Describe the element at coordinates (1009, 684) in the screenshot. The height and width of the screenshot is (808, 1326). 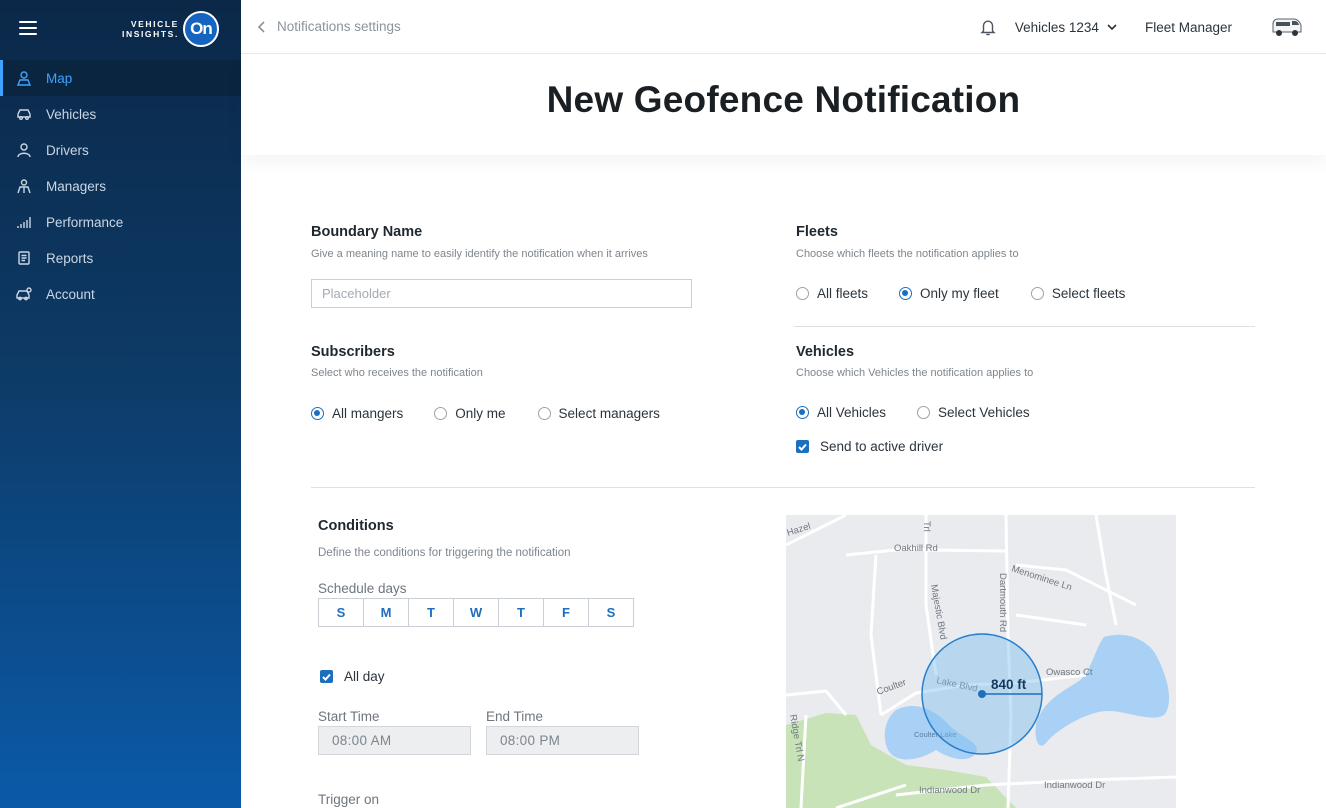
I see `geofence-radius-label: 840 ft` at that location.